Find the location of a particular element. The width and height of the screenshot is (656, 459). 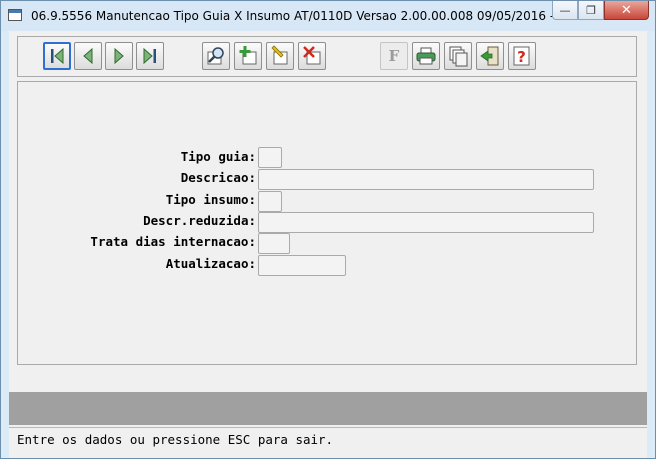

first-record-button is located at coordinates (57, 56).